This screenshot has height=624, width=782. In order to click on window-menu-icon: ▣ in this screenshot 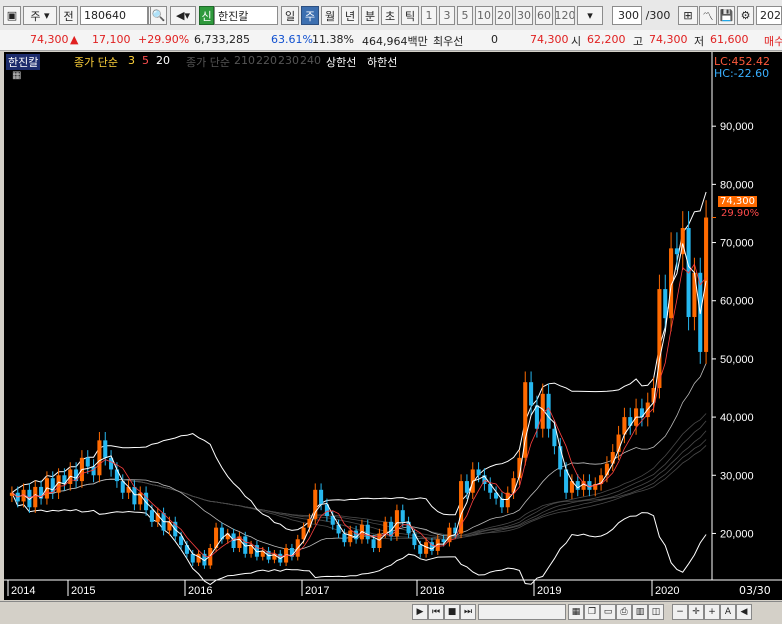, I will do `click(12, 15)`.